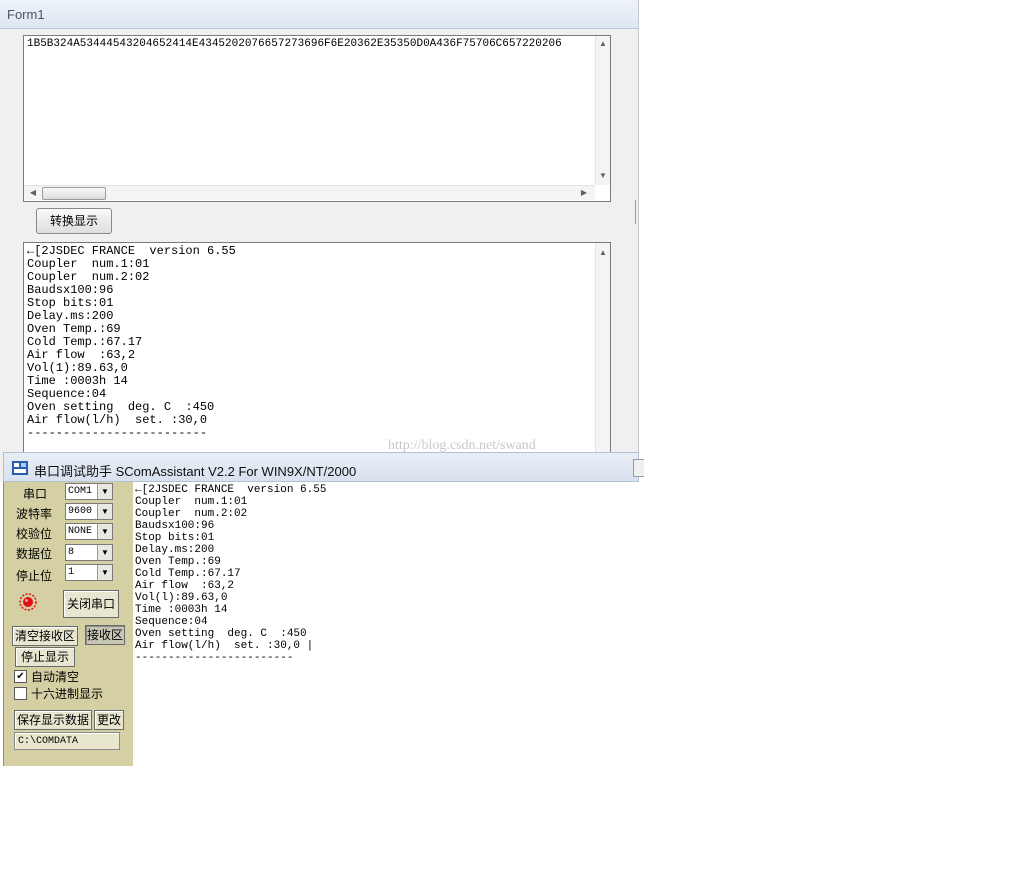 The image size is (1019, 870). What do you see at coordinates (603, 176) in the screenshot?
I see `scroll-down-icon: ▼` at bounding box center [603, 176].